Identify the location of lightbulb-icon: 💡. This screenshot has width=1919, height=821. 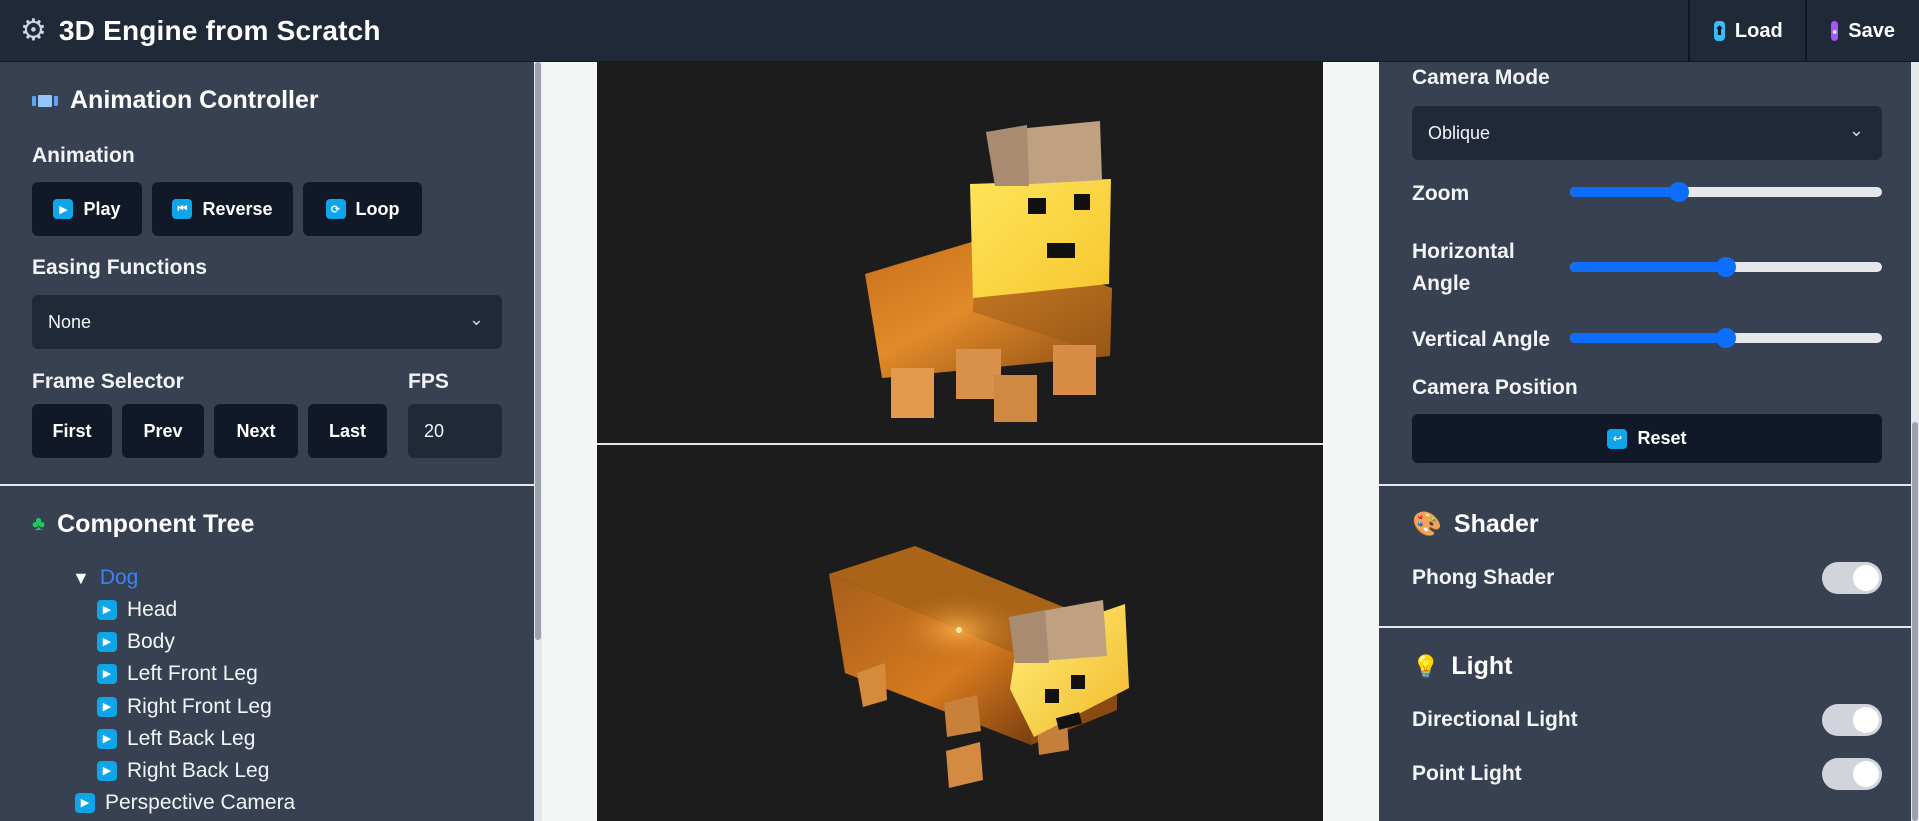
(1426, 666).